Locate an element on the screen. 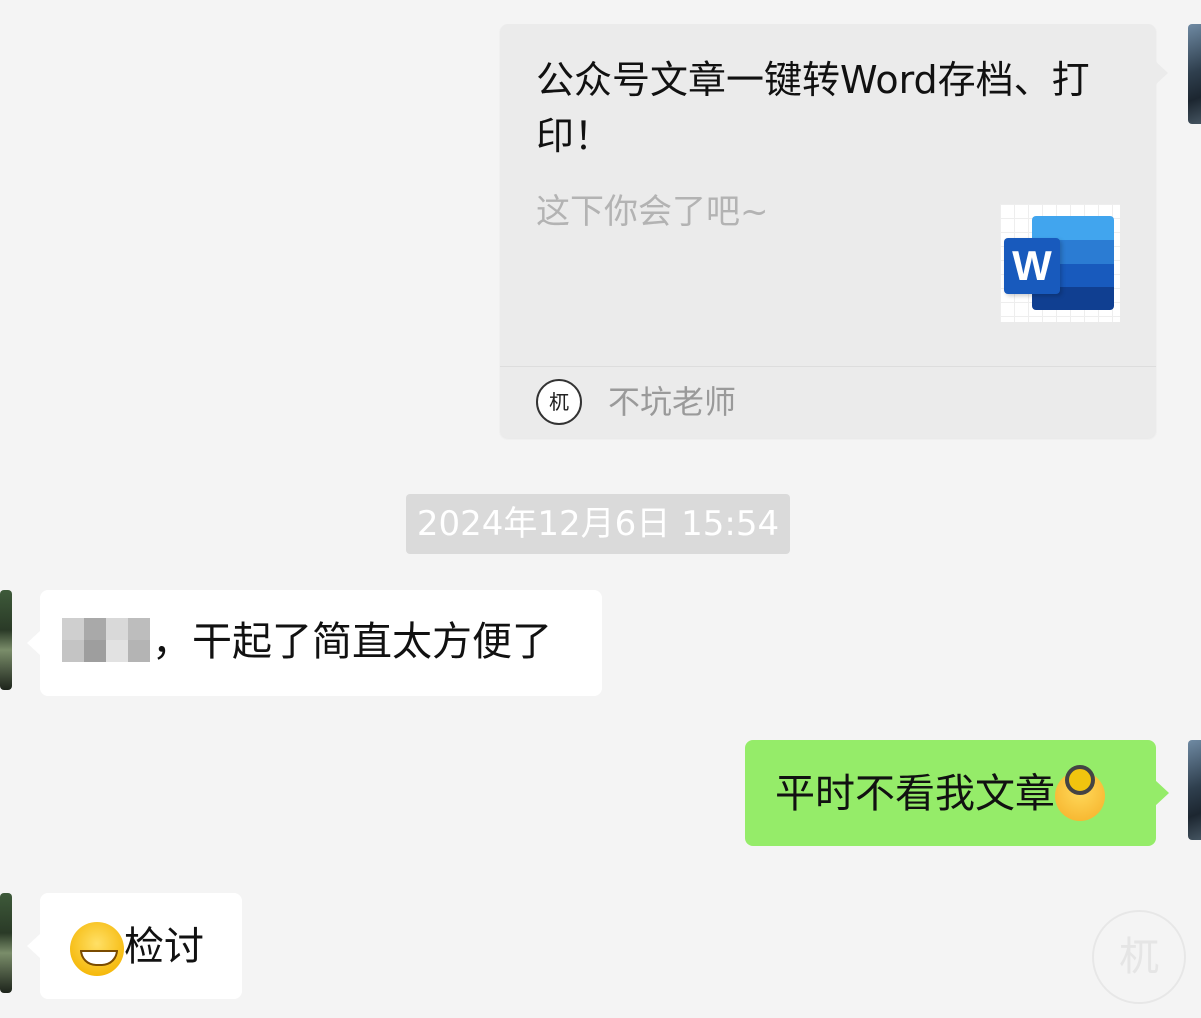 The width and height of the screenshot is (1201, 1018). source-name: 不坑老师 is located at coordinates (672, 402).